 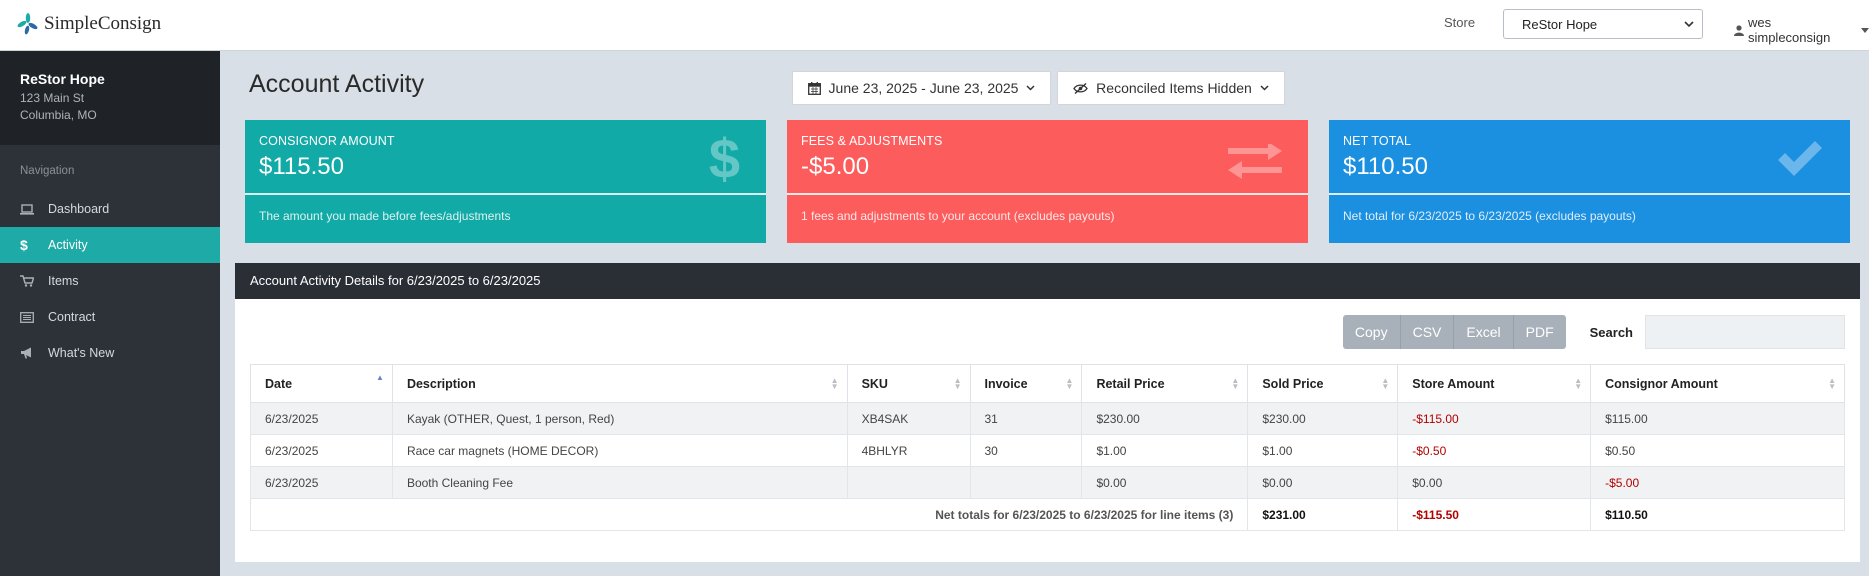 I want to click on cell-sku: XB4SAK, so click(x=908, y=418).